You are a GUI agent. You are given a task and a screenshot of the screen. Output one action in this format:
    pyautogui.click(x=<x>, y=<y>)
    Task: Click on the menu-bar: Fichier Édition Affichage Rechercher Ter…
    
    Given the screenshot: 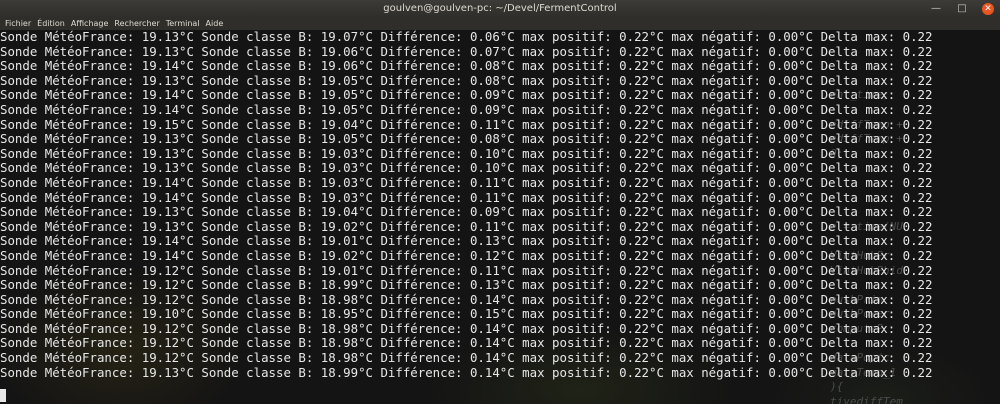 What is the action you would take?
    pyautogui.click(x=500, y=23)
    